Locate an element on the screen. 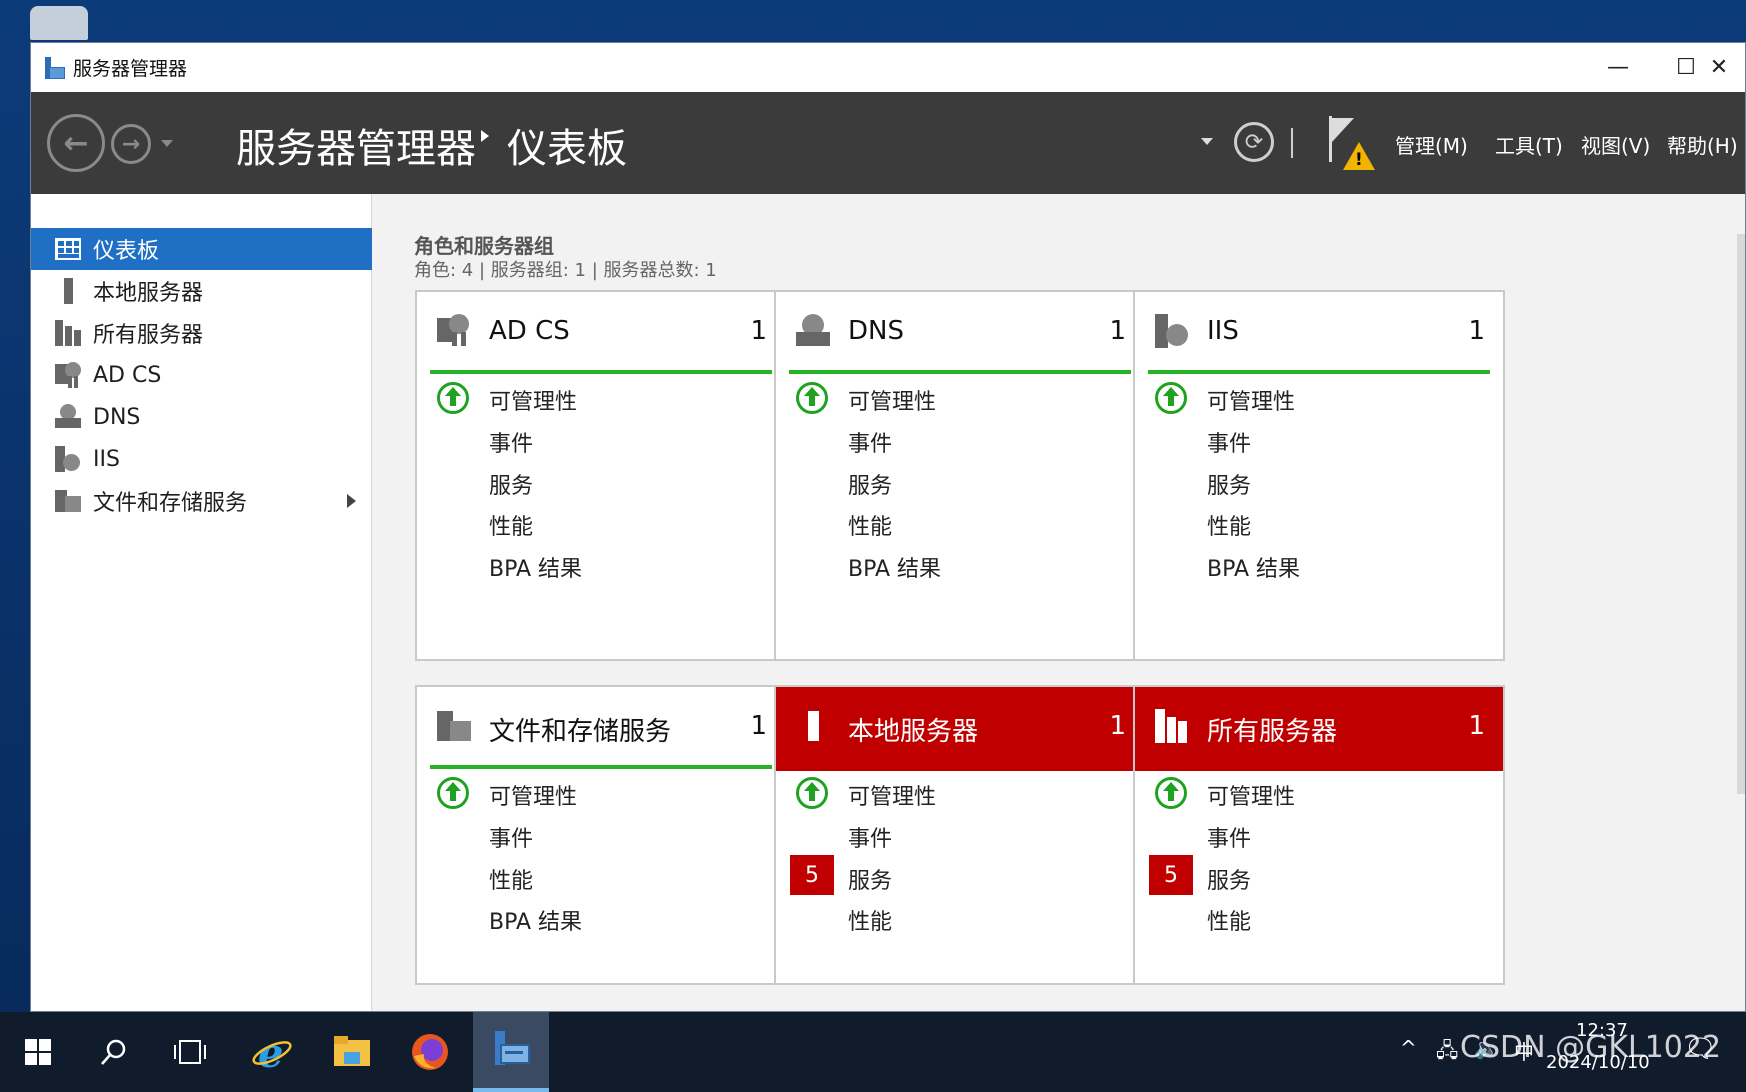  sidebar-item-dashboard: 仪表板 is located at coordinates (201, 249).